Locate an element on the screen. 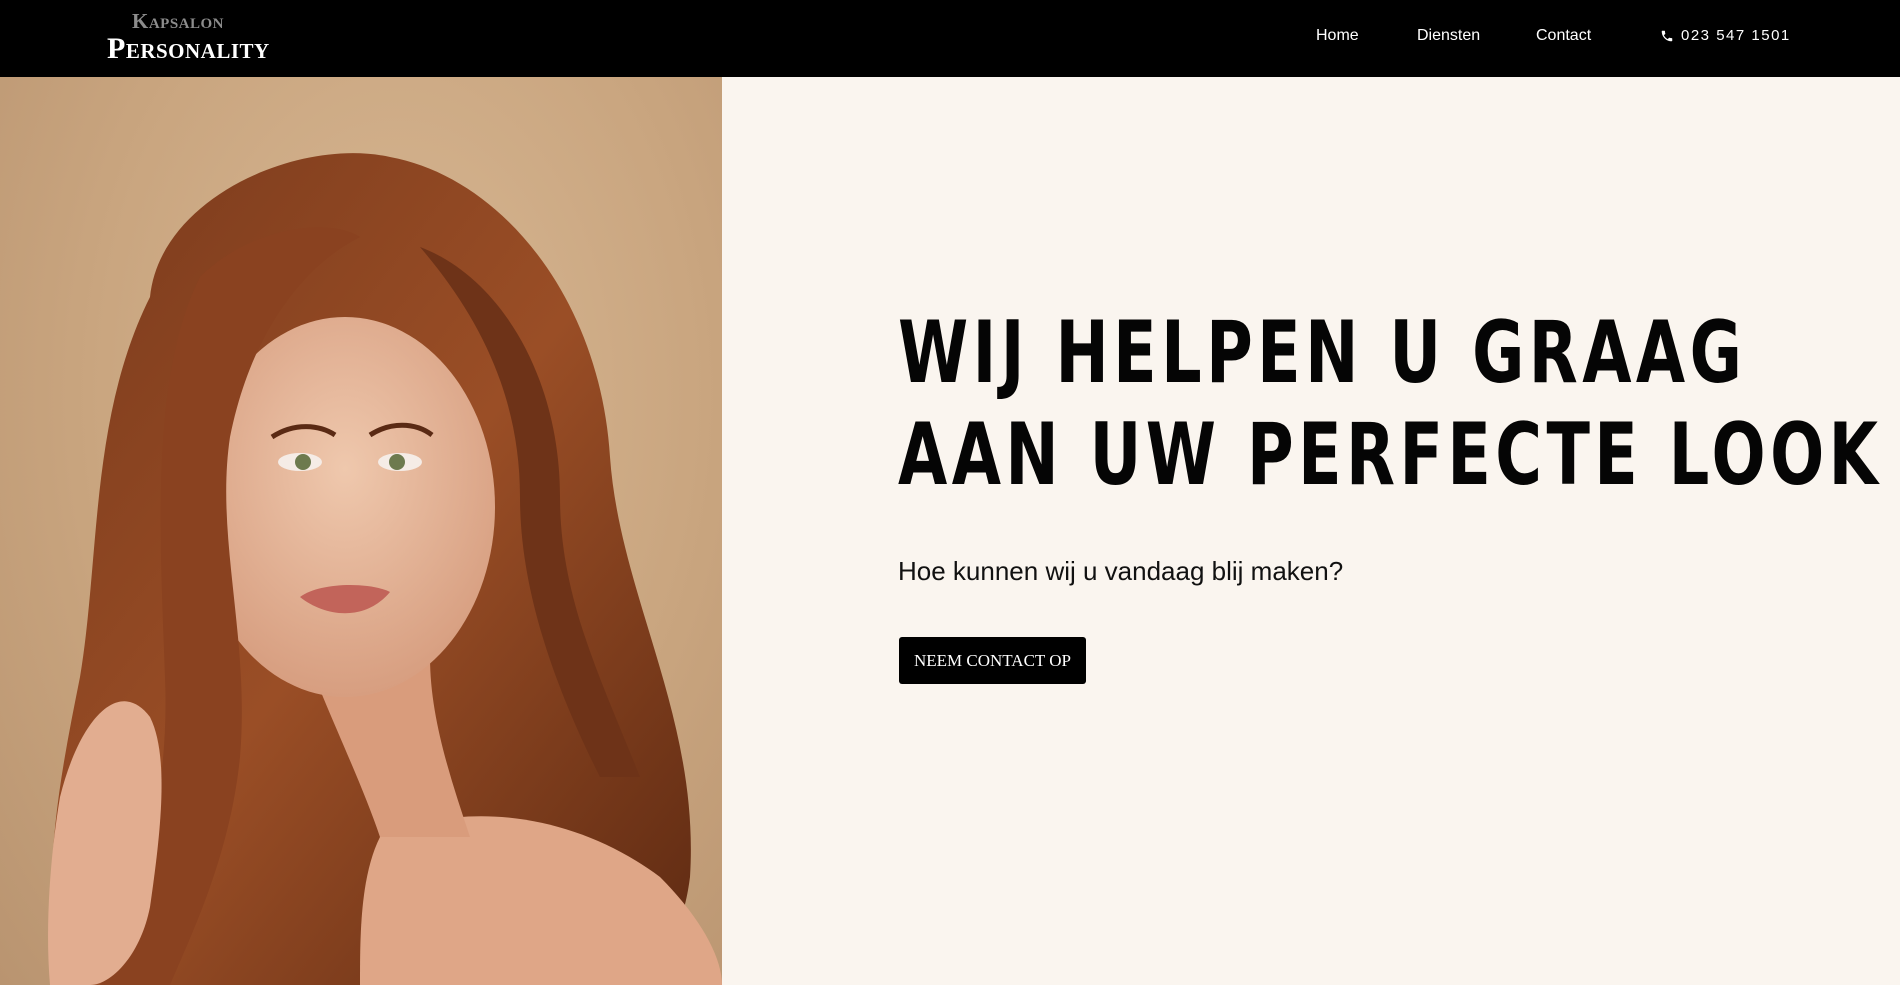  nav-contact-link: Contact is located at coordinates (1563, 36).